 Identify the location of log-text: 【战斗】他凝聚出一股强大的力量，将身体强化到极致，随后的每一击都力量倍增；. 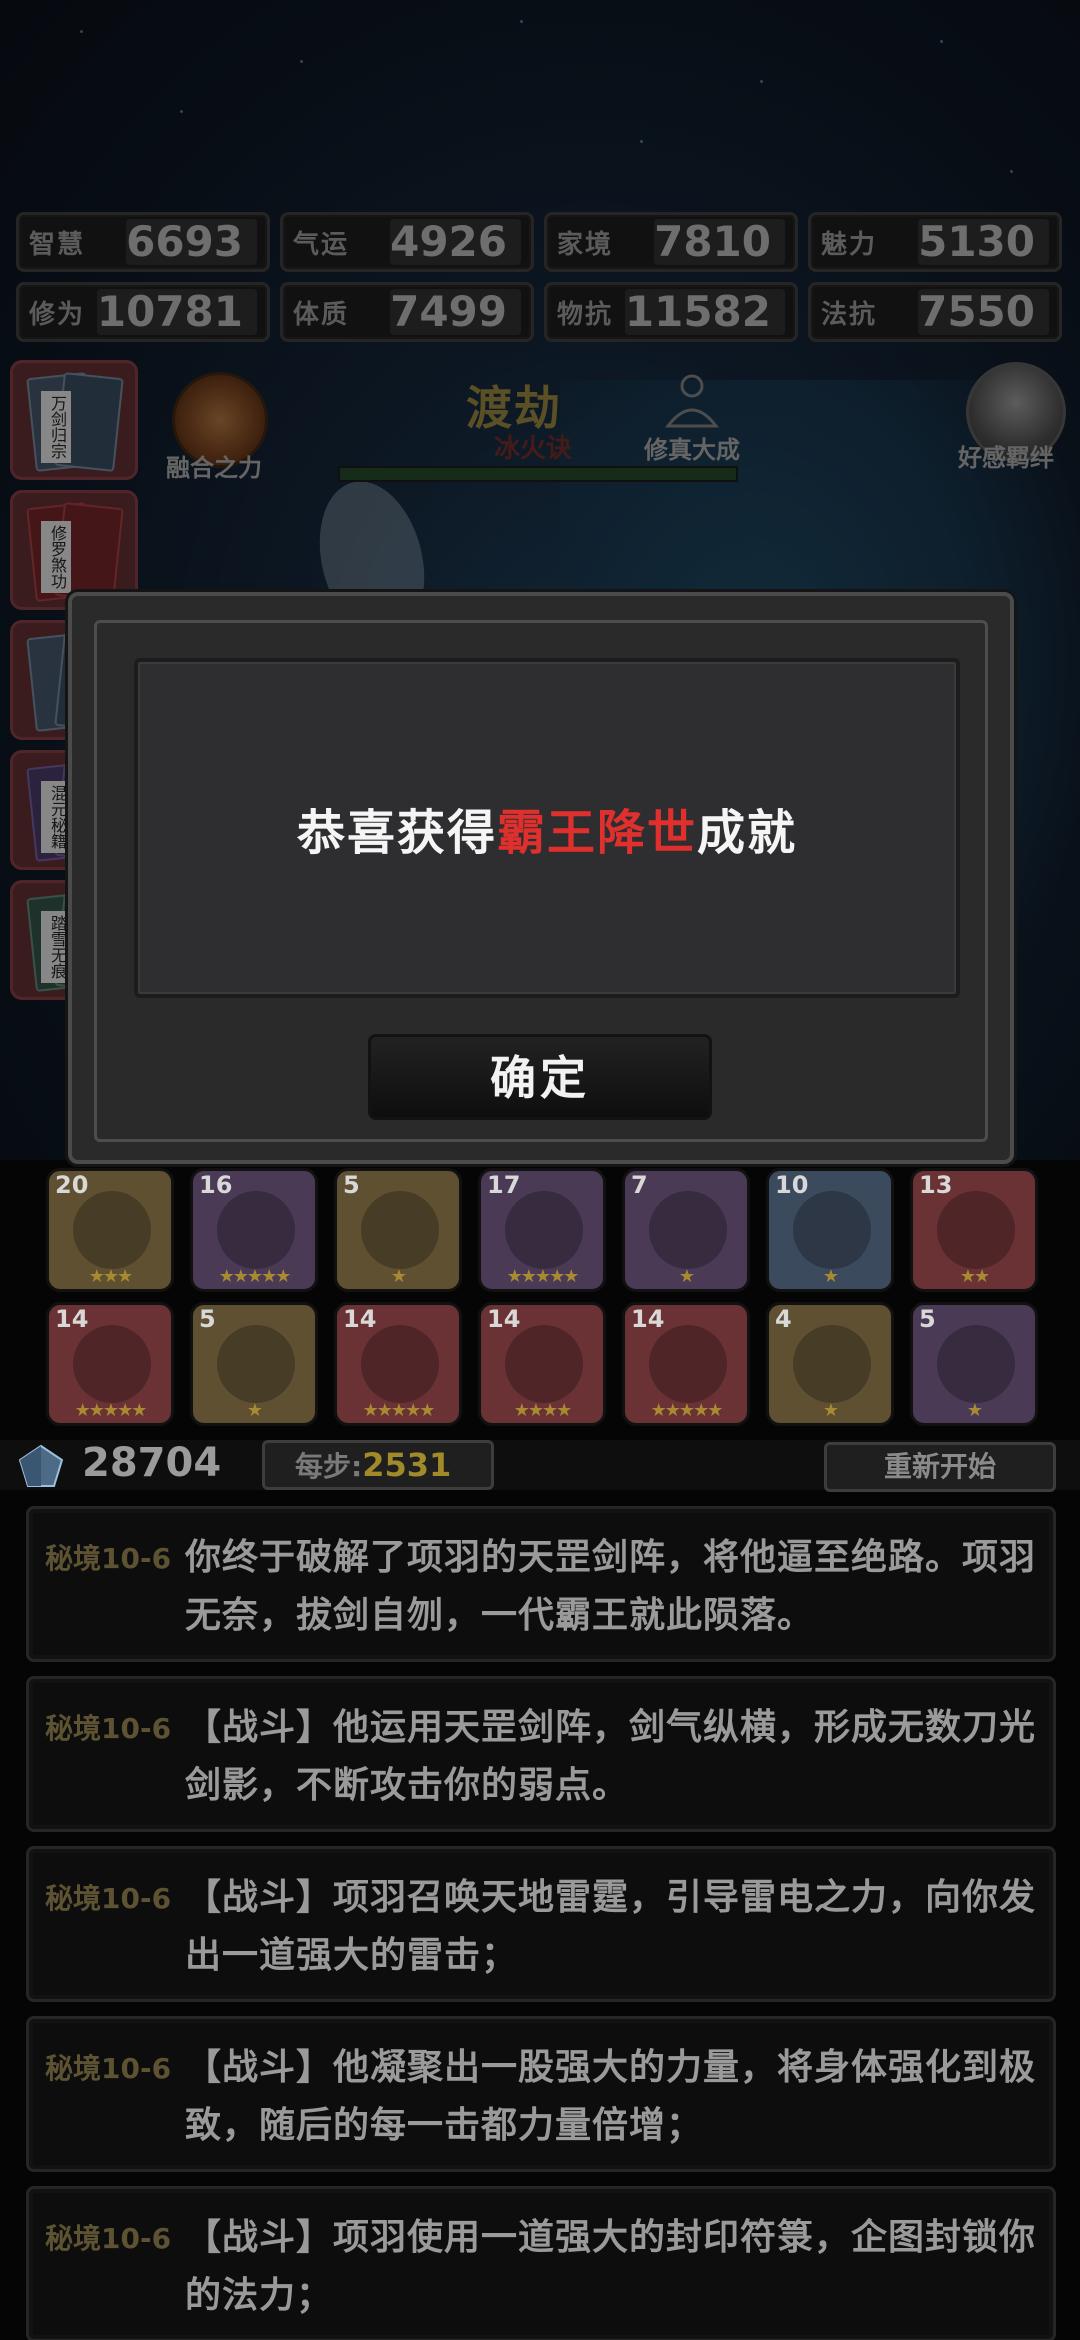
(611, 2096).